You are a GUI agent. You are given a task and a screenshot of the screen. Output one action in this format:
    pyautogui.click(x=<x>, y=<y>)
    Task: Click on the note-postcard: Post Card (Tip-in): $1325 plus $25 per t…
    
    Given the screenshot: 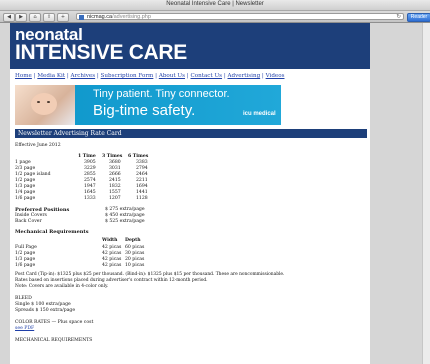 What is the action you would take?
    pyautogui.click(x=150, y=274)
    